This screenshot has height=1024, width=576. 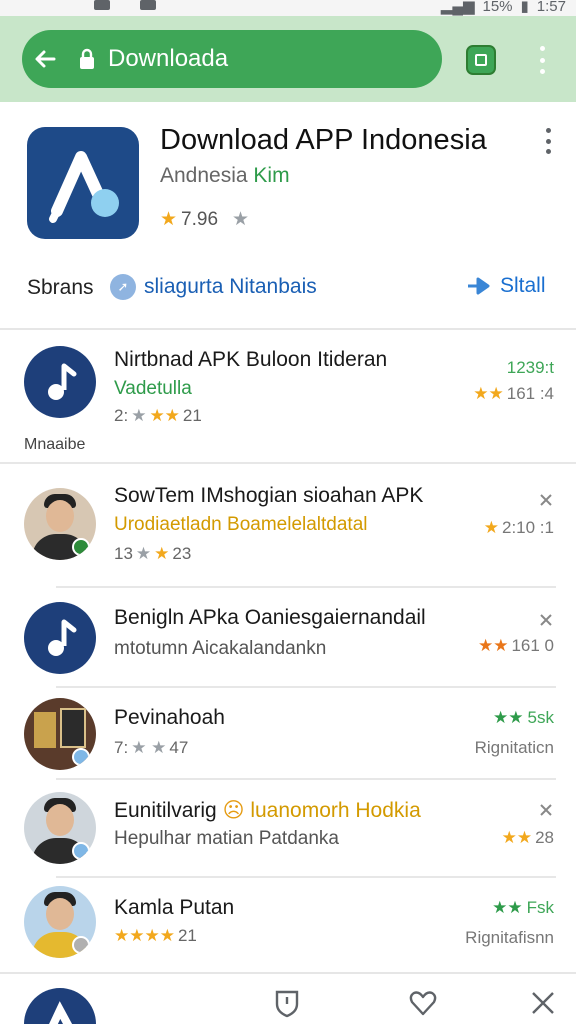 I want to click on app-title: Download APP Indonesia, so click(x=323, y=140).